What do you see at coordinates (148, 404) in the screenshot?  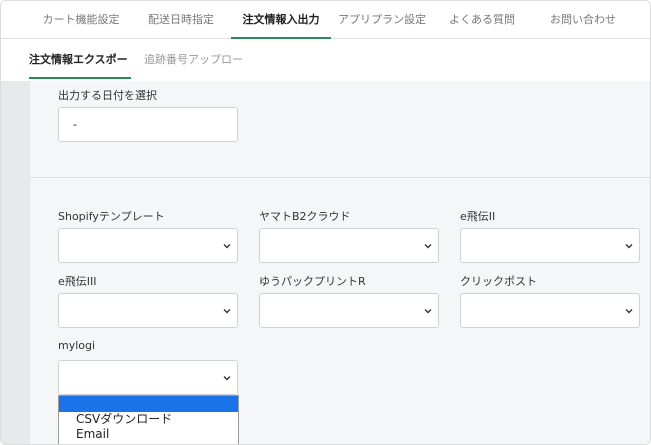 I see `dropdown-option-empty` at bounding box center [148, 404].